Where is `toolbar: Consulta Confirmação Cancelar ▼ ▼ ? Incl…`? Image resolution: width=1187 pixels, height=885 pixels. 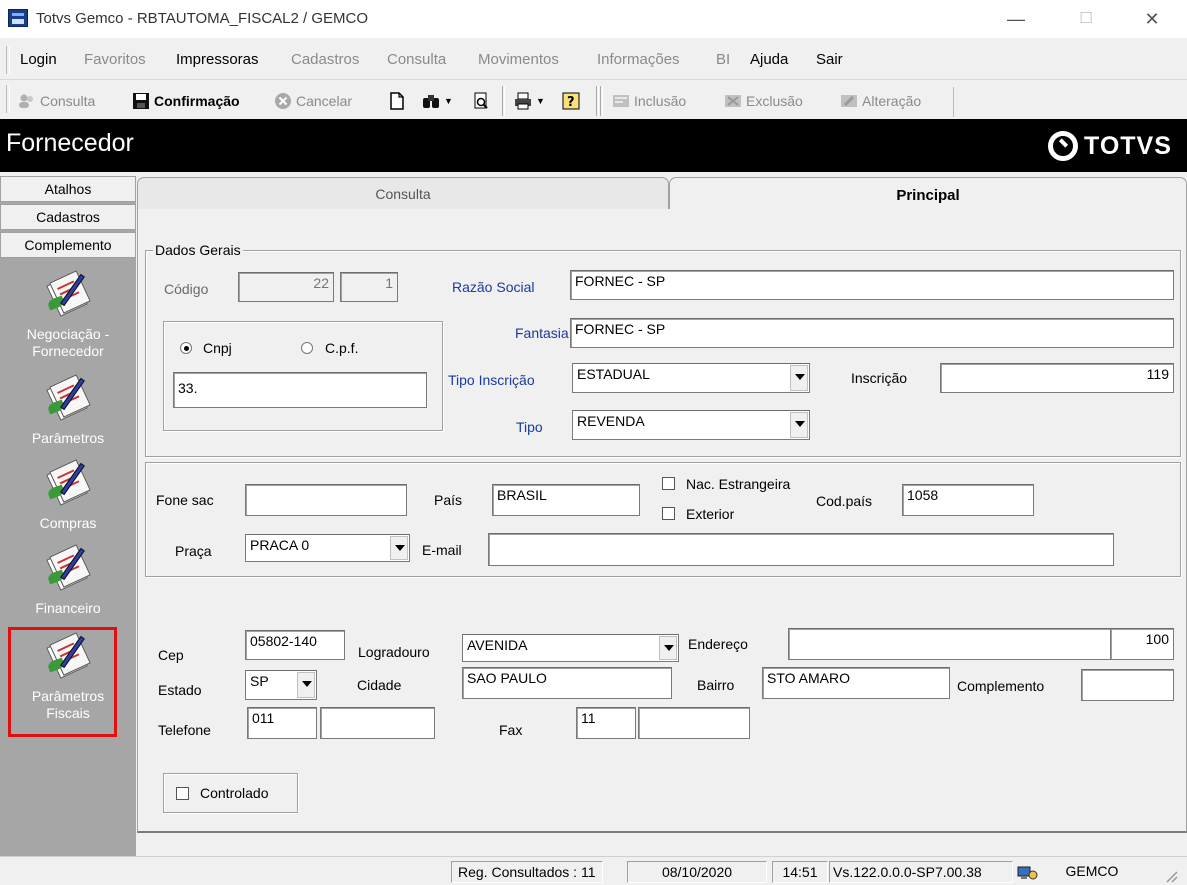
toolbar: Consulta Confirmação Cancelar ▼ ▼ ? Incl… is located at coordinates (480, 100).